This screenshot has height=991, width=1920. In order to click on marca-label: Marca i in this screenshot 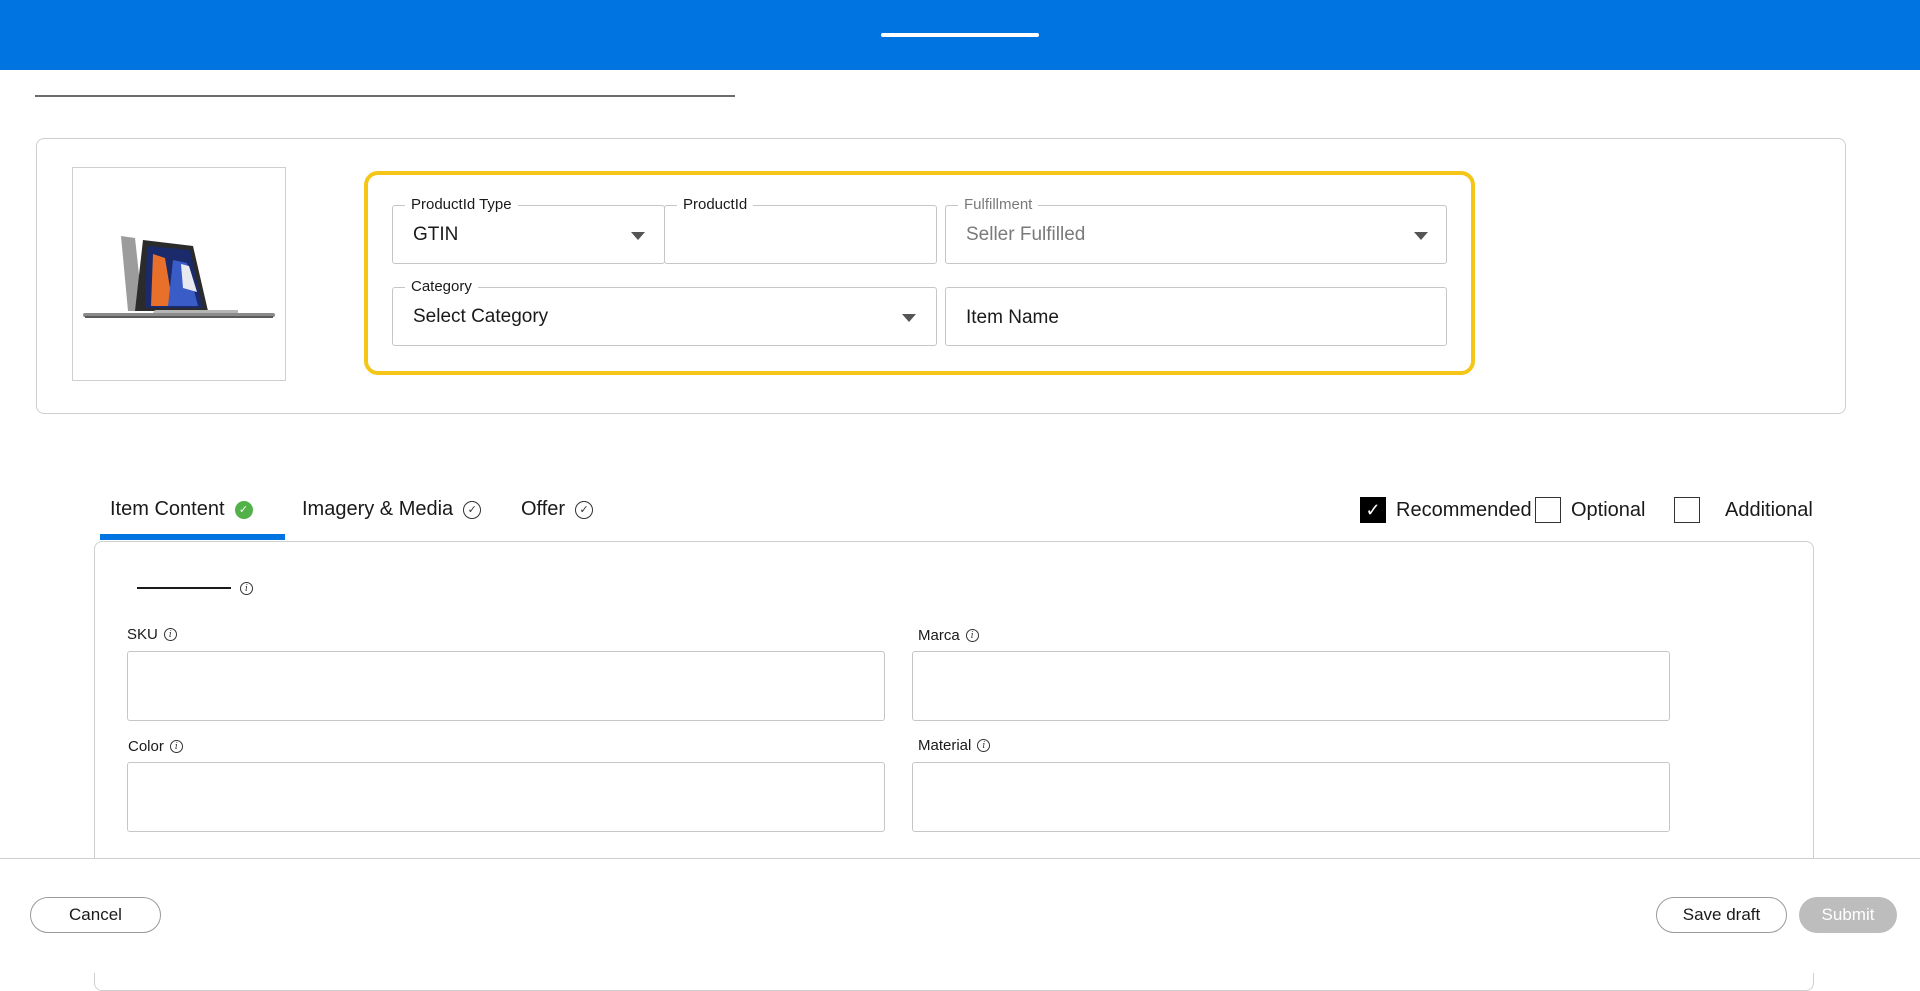, I will do `click(948, 635)`.